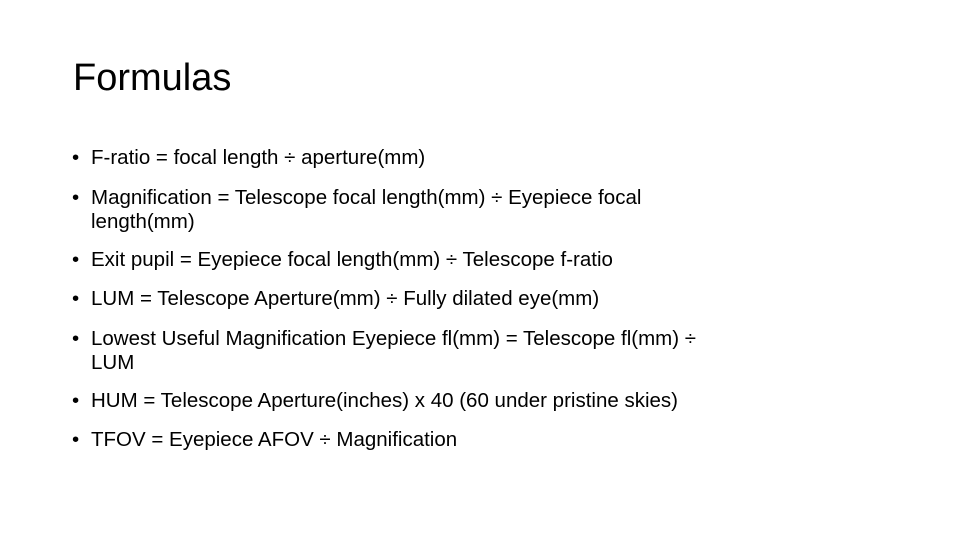 Image resolution: width=960 pixels, height=540 pixels. Describe the element at coordinates (472, 440) in the screenshot. I see `formula-tfov: • TFOV = Eyepiece AFOV ÷ Magnification` at that location.